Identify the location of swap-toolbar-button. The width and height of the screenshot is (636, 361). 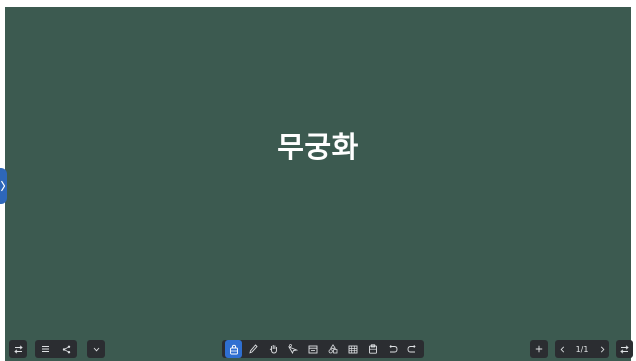
(18, 349).